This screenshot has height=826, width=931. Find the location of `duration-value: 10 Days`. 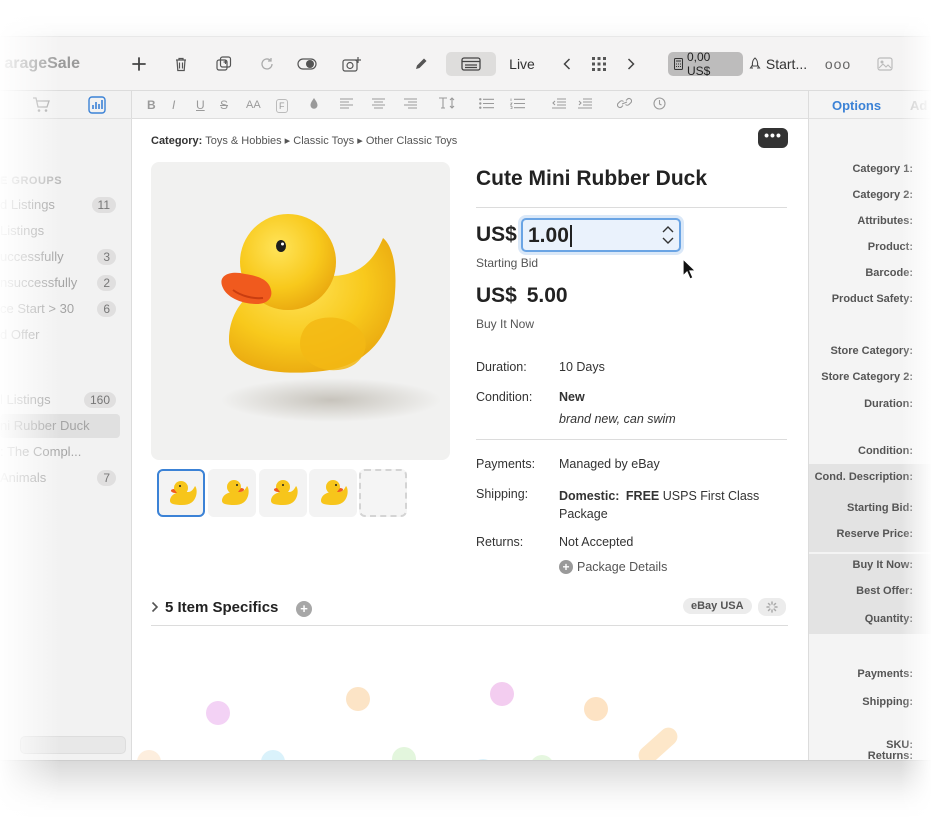

duration-value: 10 Days is located at coordinates (582, 367).